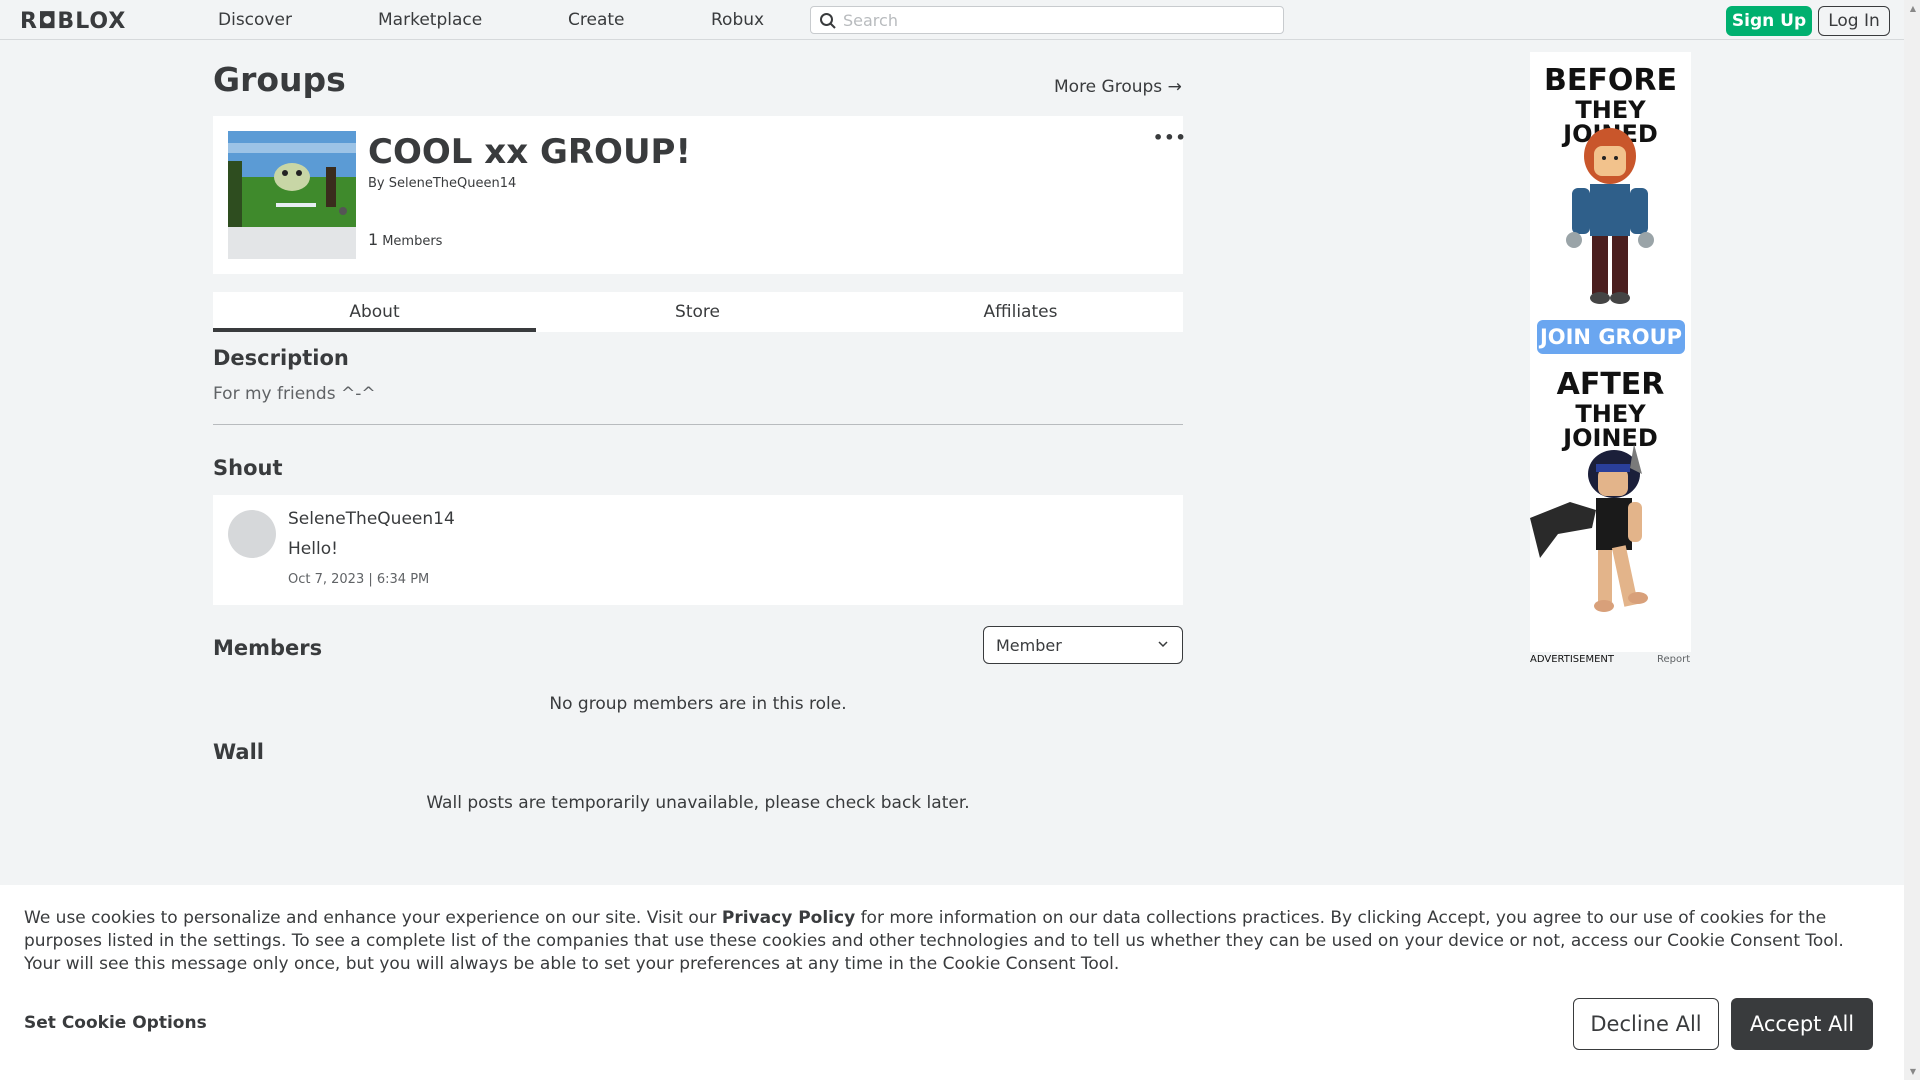  Describe the element at coordinates (115, 1023) in the screenshot. I see `set-cookie-options-link: Set Cookie Options` at that location.